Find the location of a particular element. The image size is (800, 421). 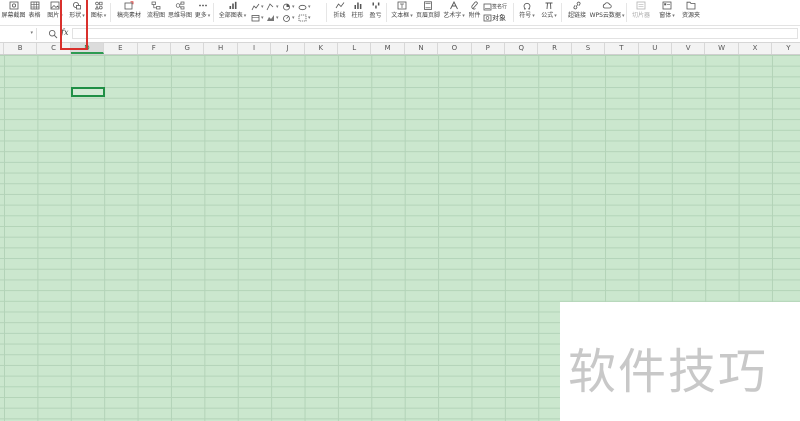

attachment-button: 附件 is located at coordinates (474, 12).